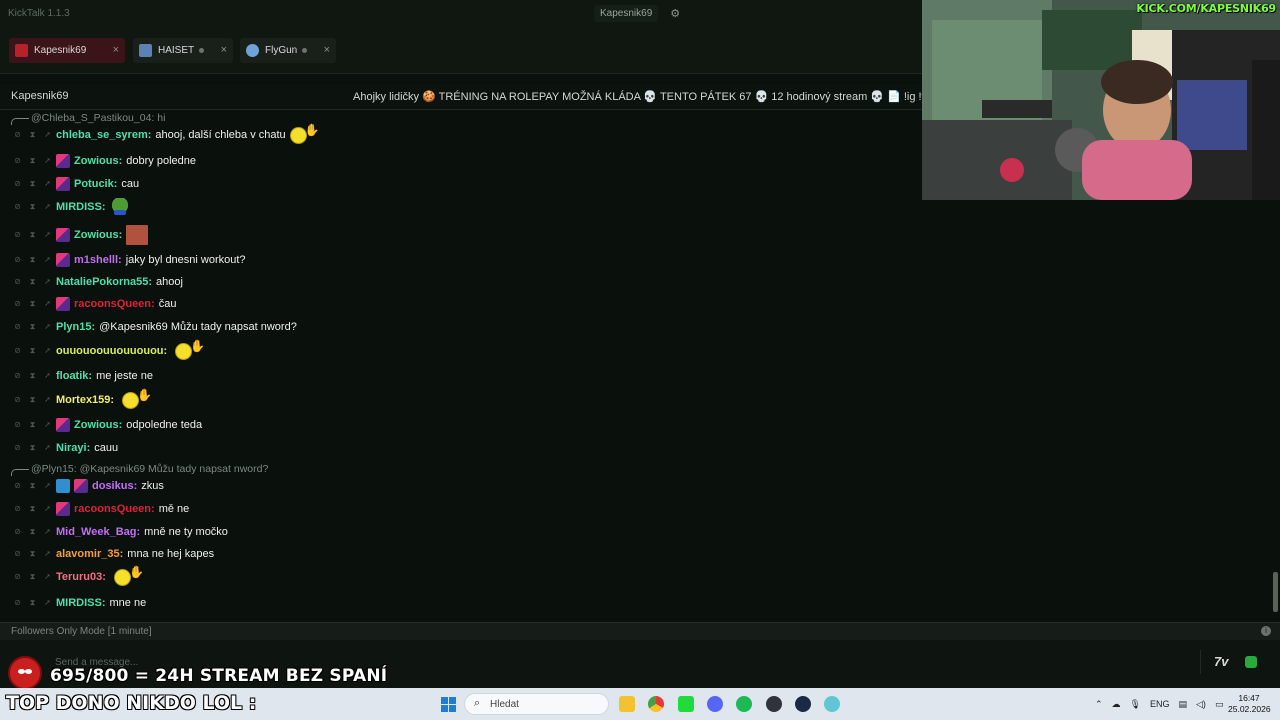 Image resolution: width=1280 pixels, height=720 pixels. I want to click on chat-message: ⊘ ⧗ ➚ racoonsQueen: čau, so click(88, 304).